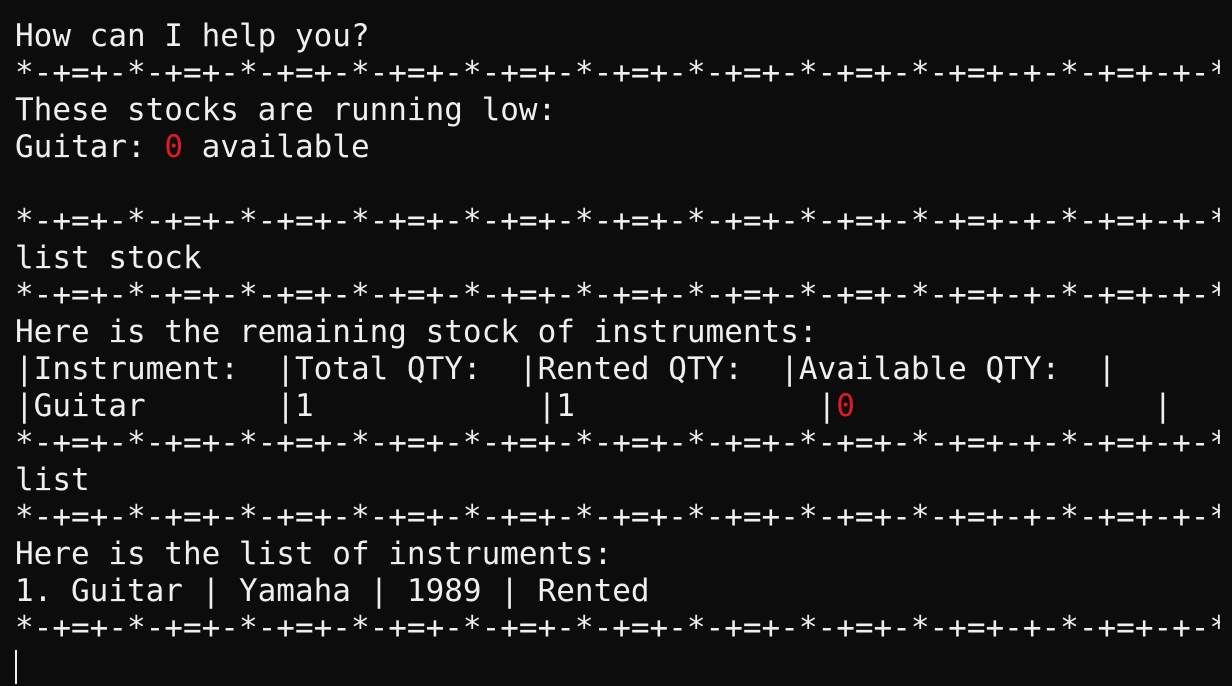 This screenshot has height=686, width=1232. What do you see at coordinates (617, 147) in the screenshot?
I see `low-stock-item: Guitar: 0 available` at bounding box center [617, 147].